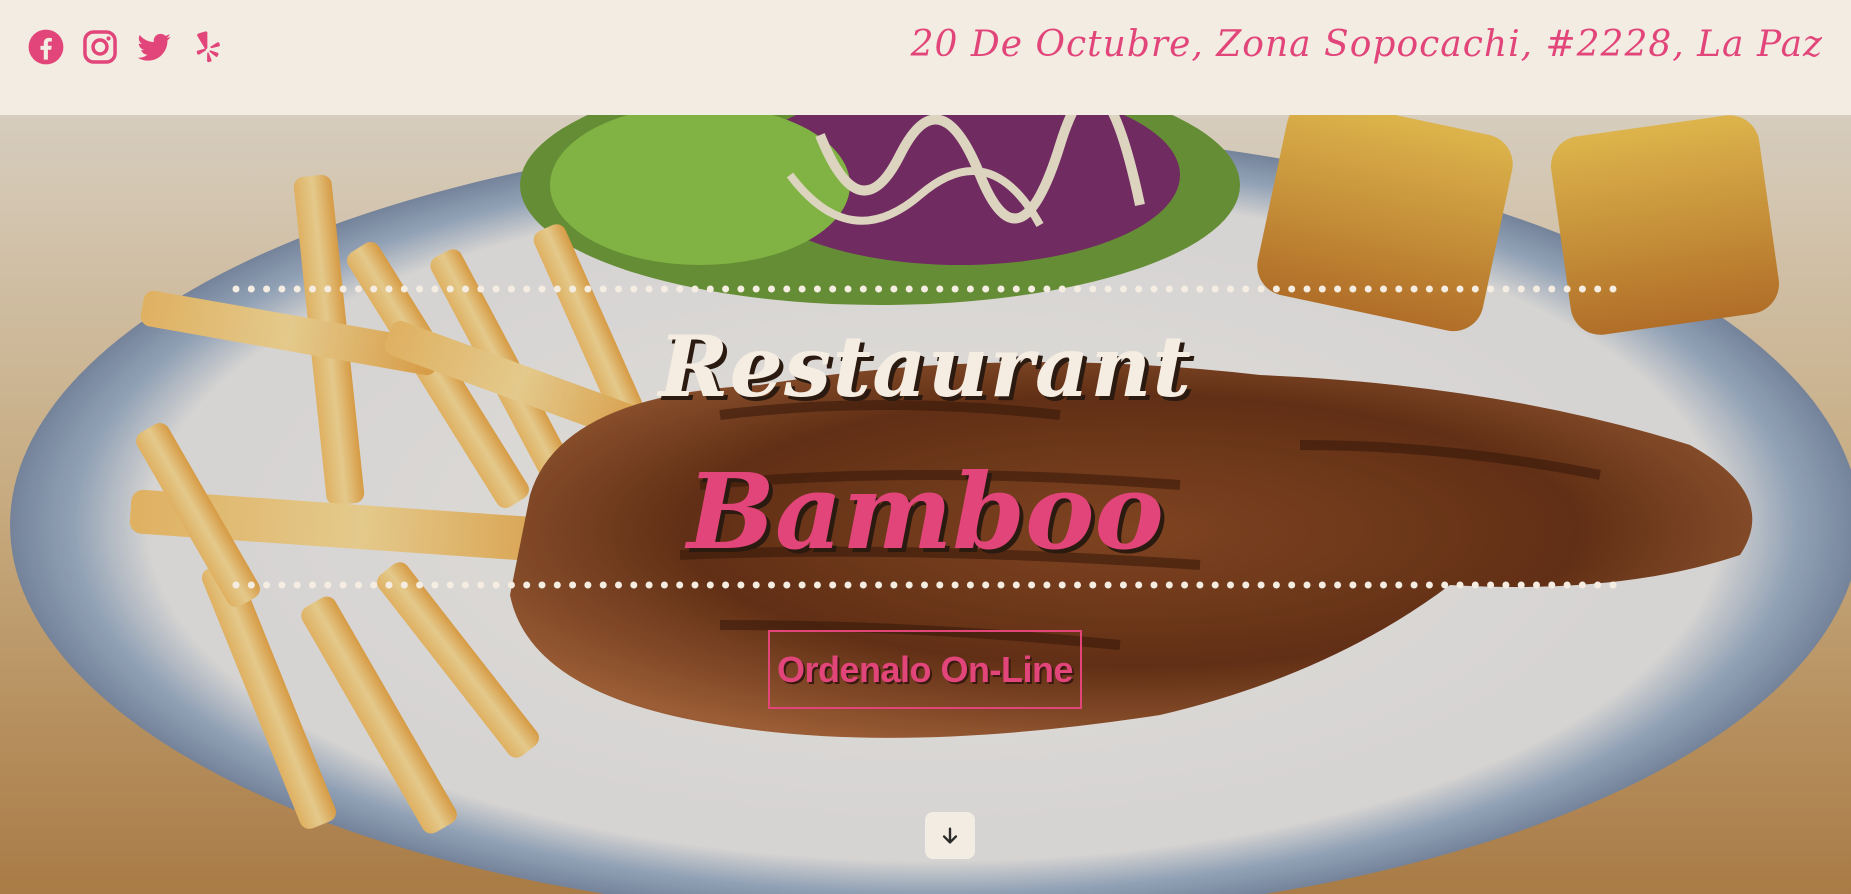 Image resolution: width=1851 pixels, height=894 pixels. What do you see at coordinates (925, 585) in the screenshot?
I see `dotted-divider-bottom` at bounding box center [925, 585].